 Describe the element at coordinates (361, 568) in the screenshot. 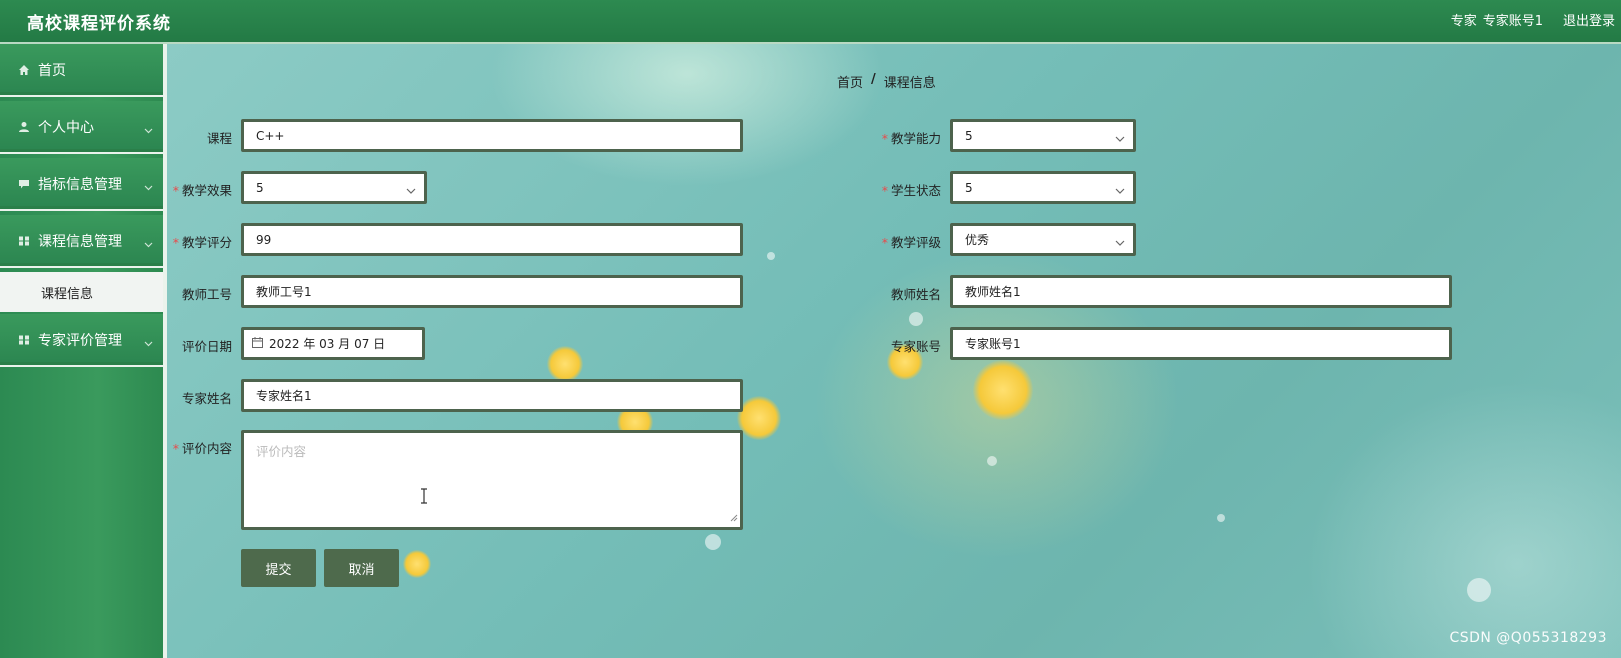

I see `cancel-button: 取消` at that location.